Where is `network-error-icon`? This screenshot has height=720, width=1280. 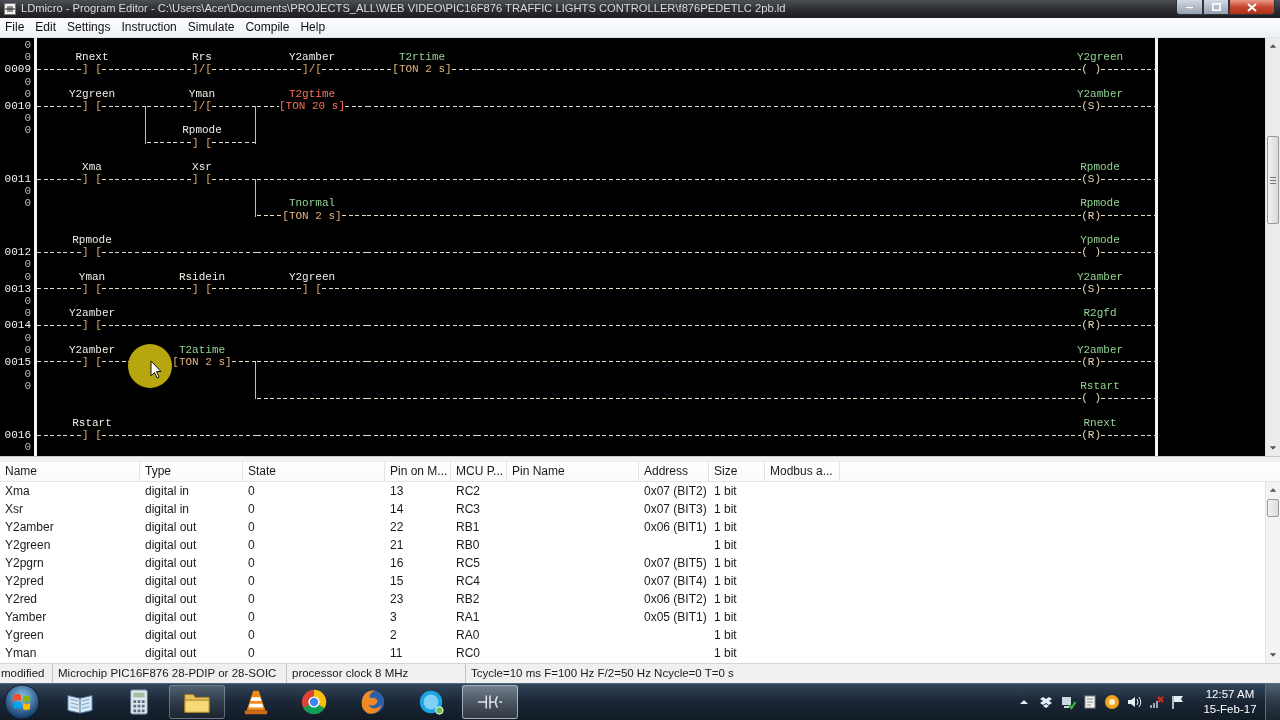
network-error-icon is located at coordinates (1156, 702).